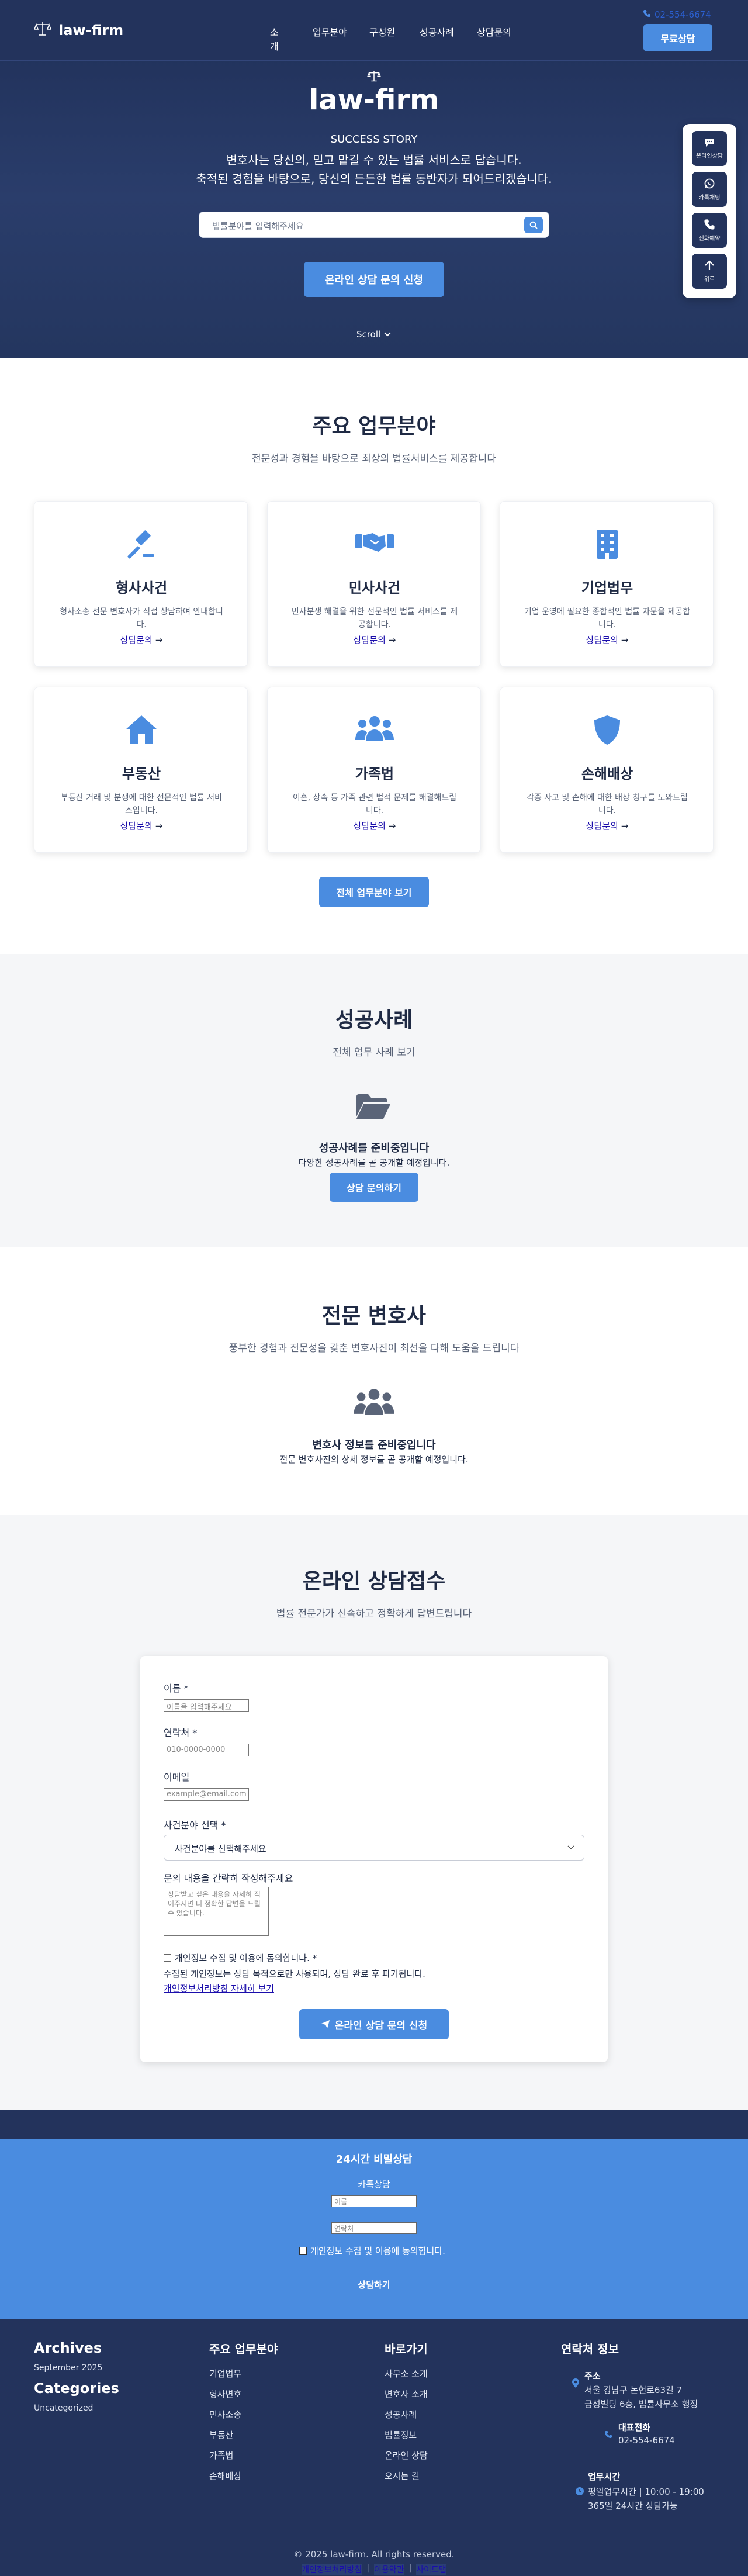 The height and width of the screenshot is (2576, 748). Describe the element at coordinates (374, 426) in the screenshot. I see `practice-title: 주요 업무분야` at that location.